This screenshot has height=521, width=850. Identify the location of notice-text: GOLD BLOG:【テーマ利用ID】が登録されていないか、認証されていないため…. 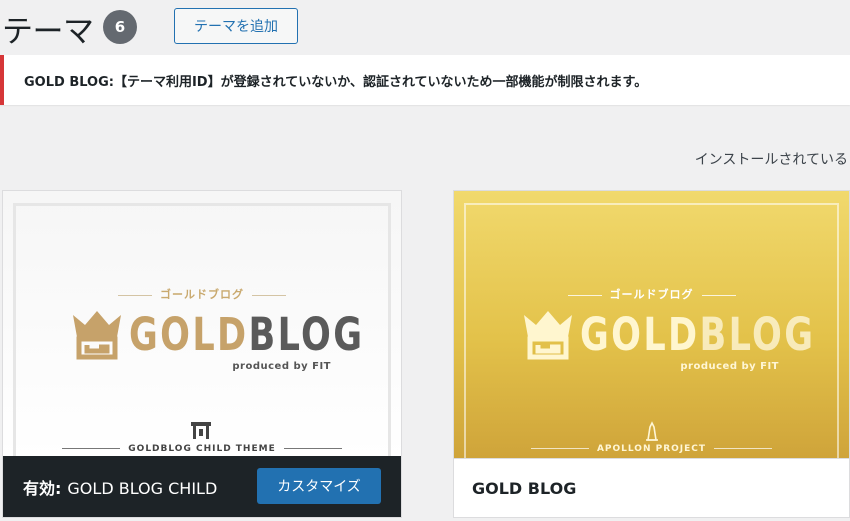
(336, 82).